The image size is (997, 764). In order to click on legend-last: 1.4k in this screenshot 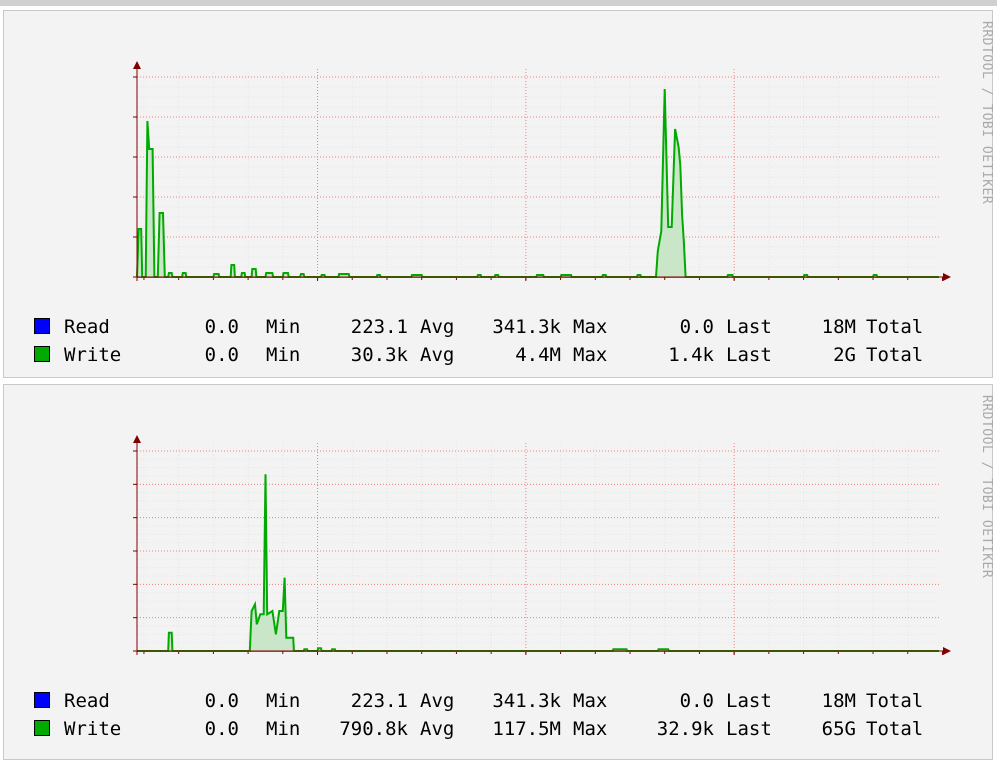, I will do `click(691, 355)`.